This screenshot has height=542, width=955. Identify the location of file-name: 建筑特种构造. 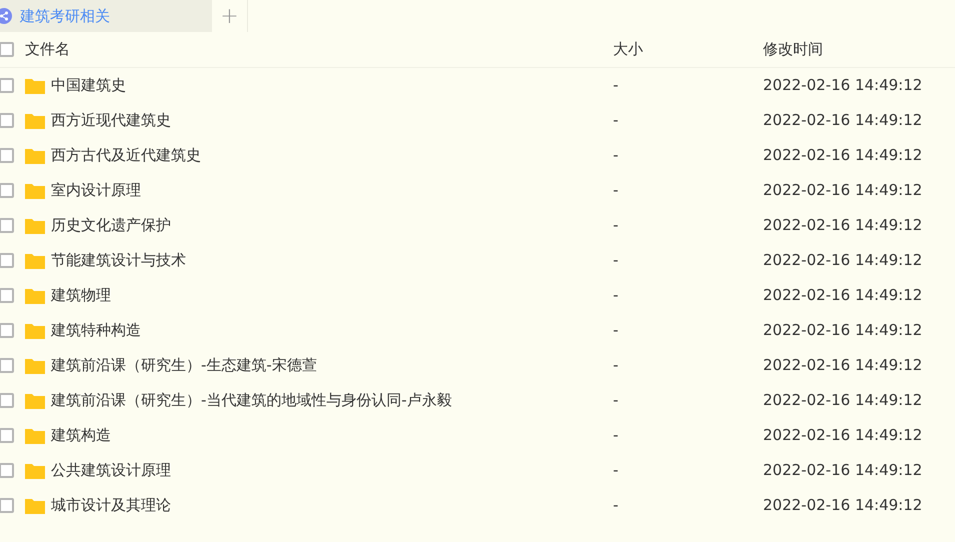
(332, 330).